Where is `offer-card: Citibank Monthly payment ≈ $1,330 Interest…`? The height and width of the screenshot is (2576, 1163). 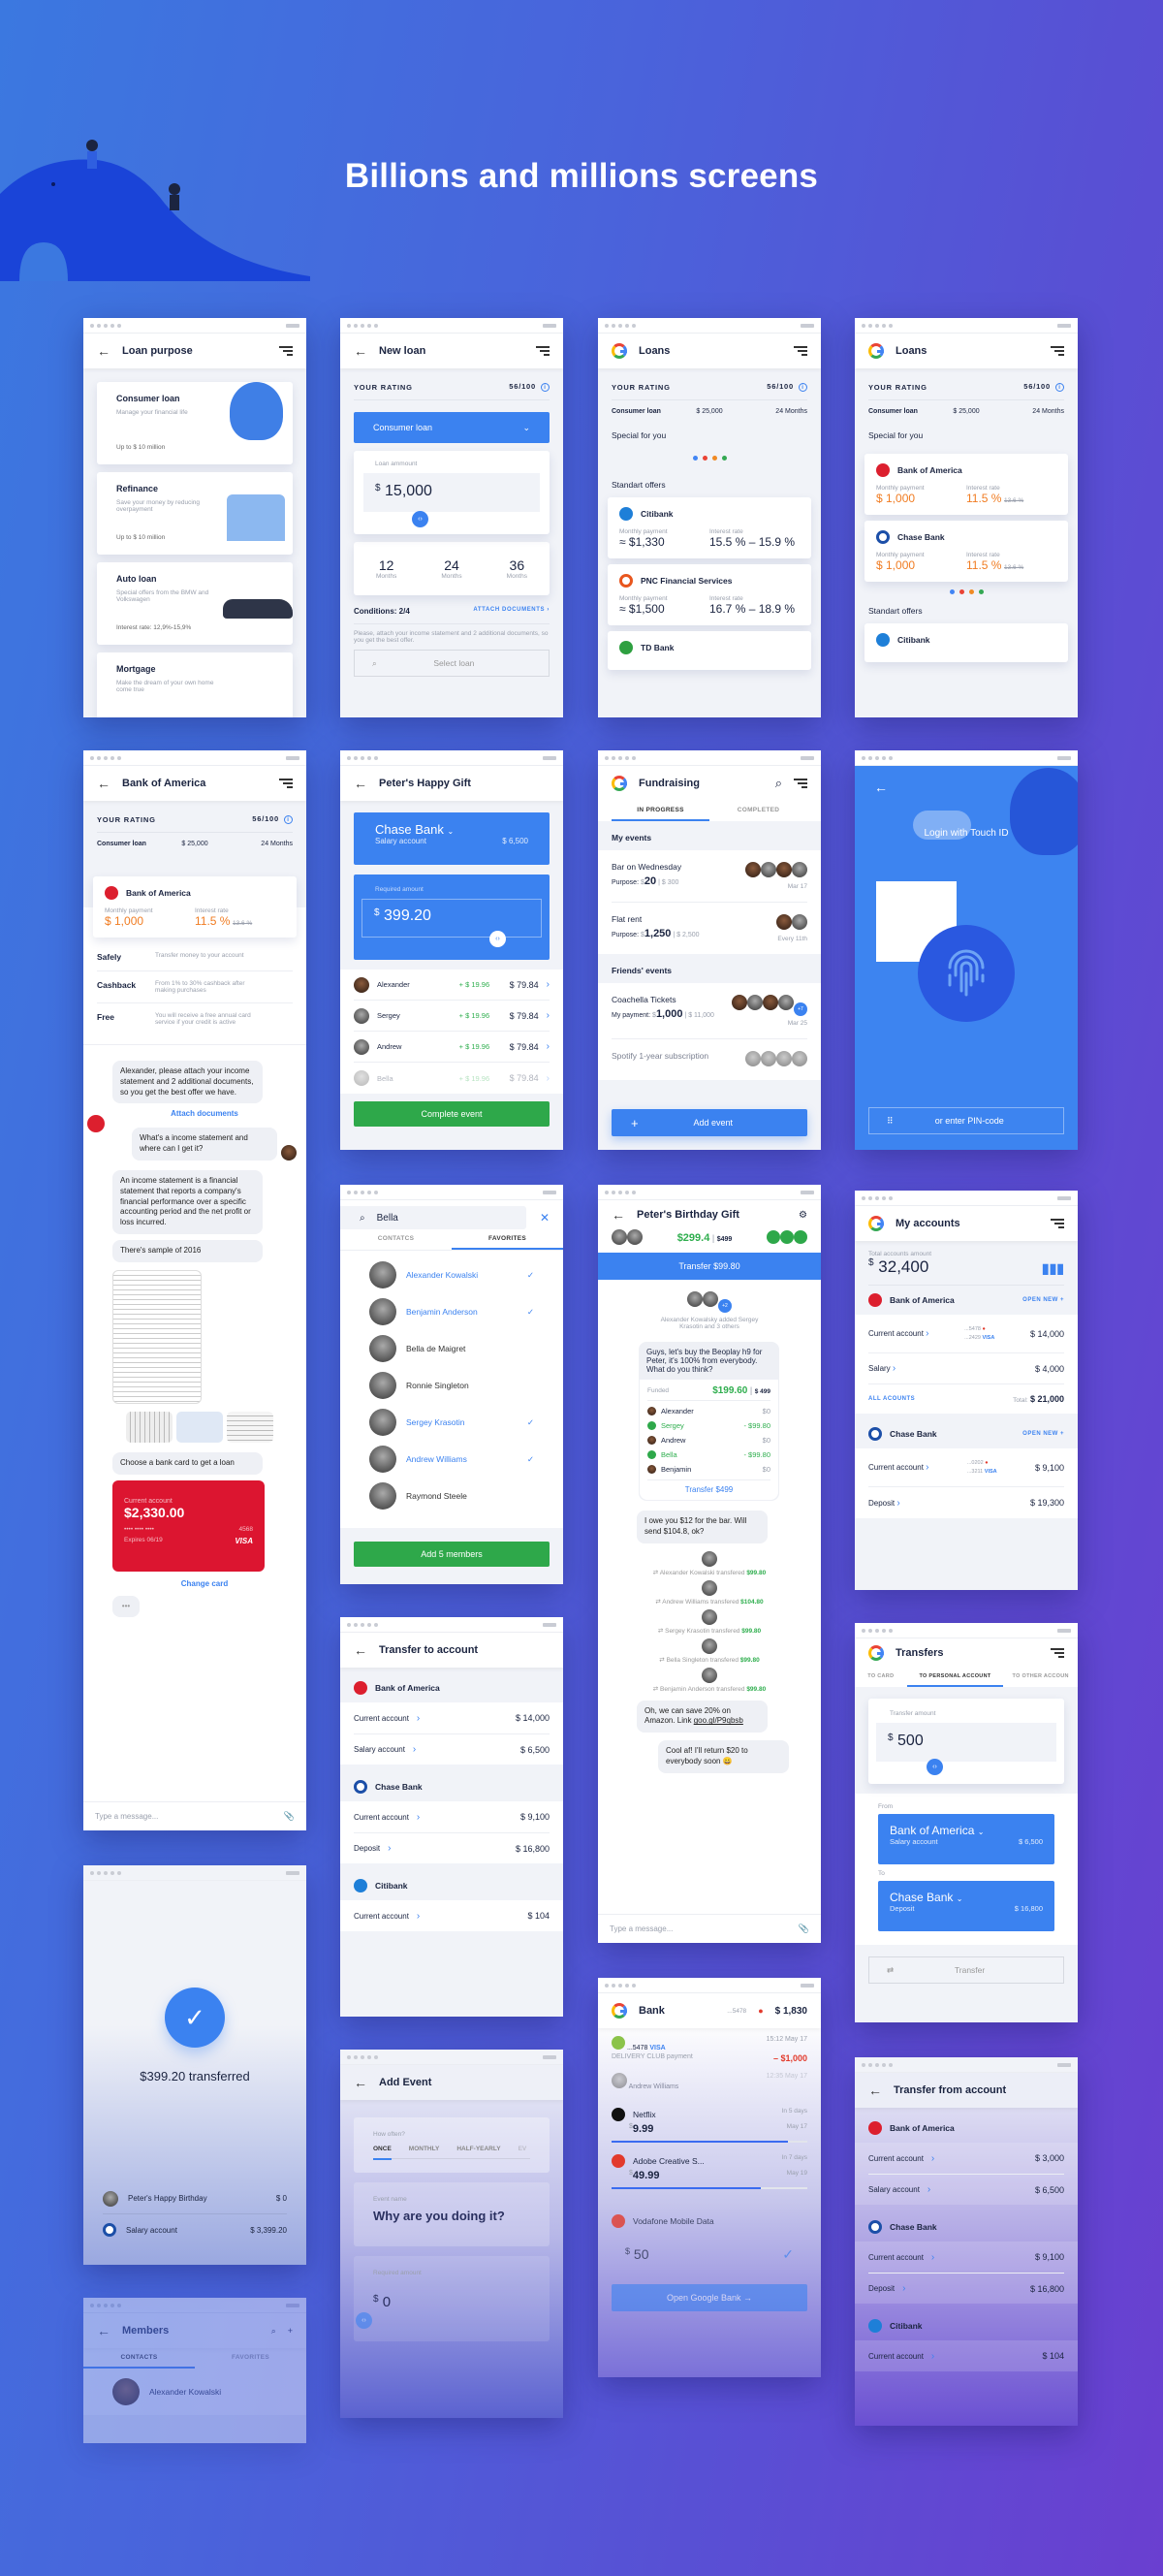
offer-card: Citibank Monthly payment ≈ $1,330 Interest… is located at coordinates (709, 527).